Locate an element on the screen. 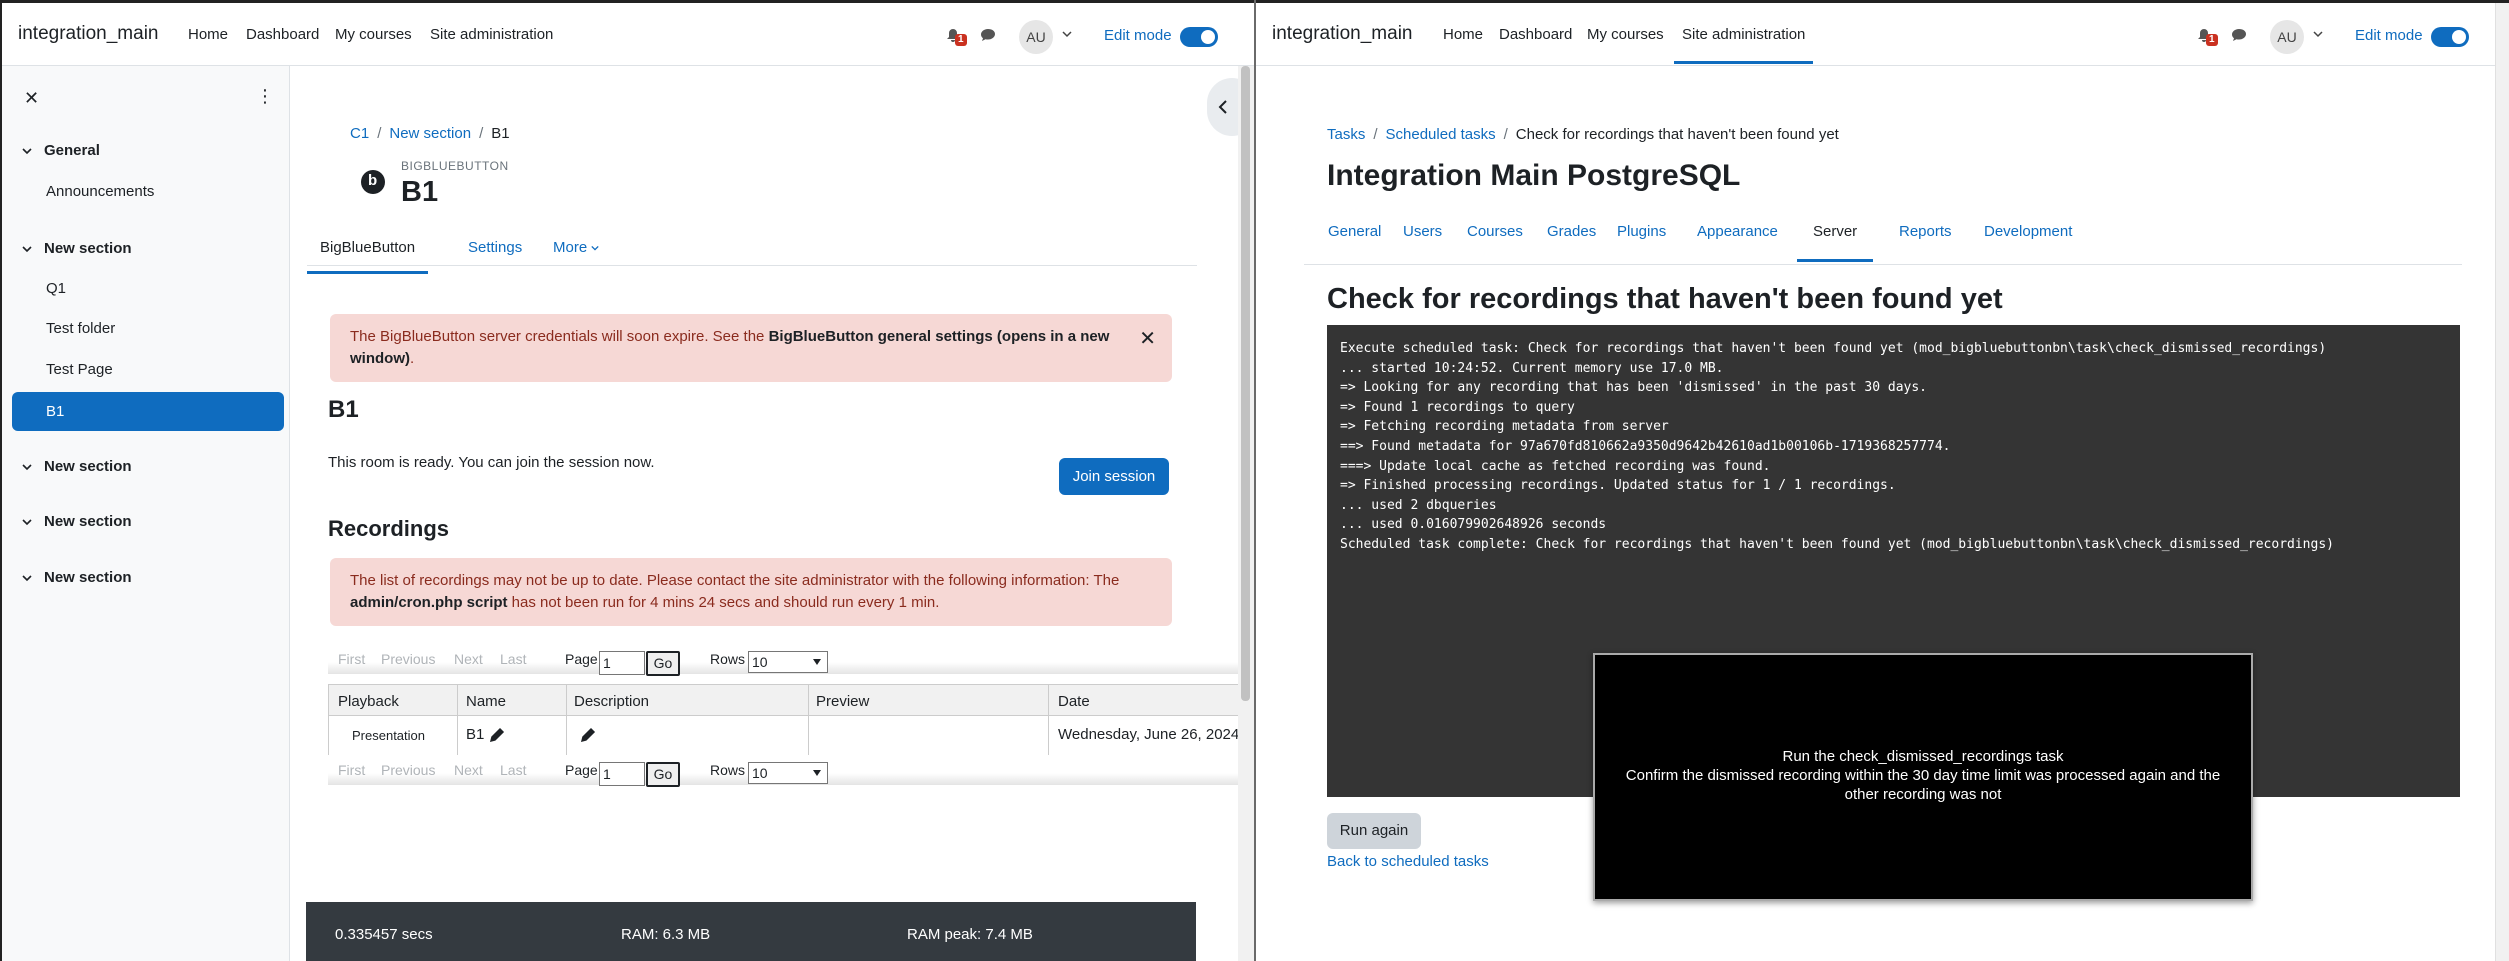 Image resolution: width=2509 pixels, height=961 pixels. footer-ram: RAM: 6.3 MB is located at coordinates (666, 934).